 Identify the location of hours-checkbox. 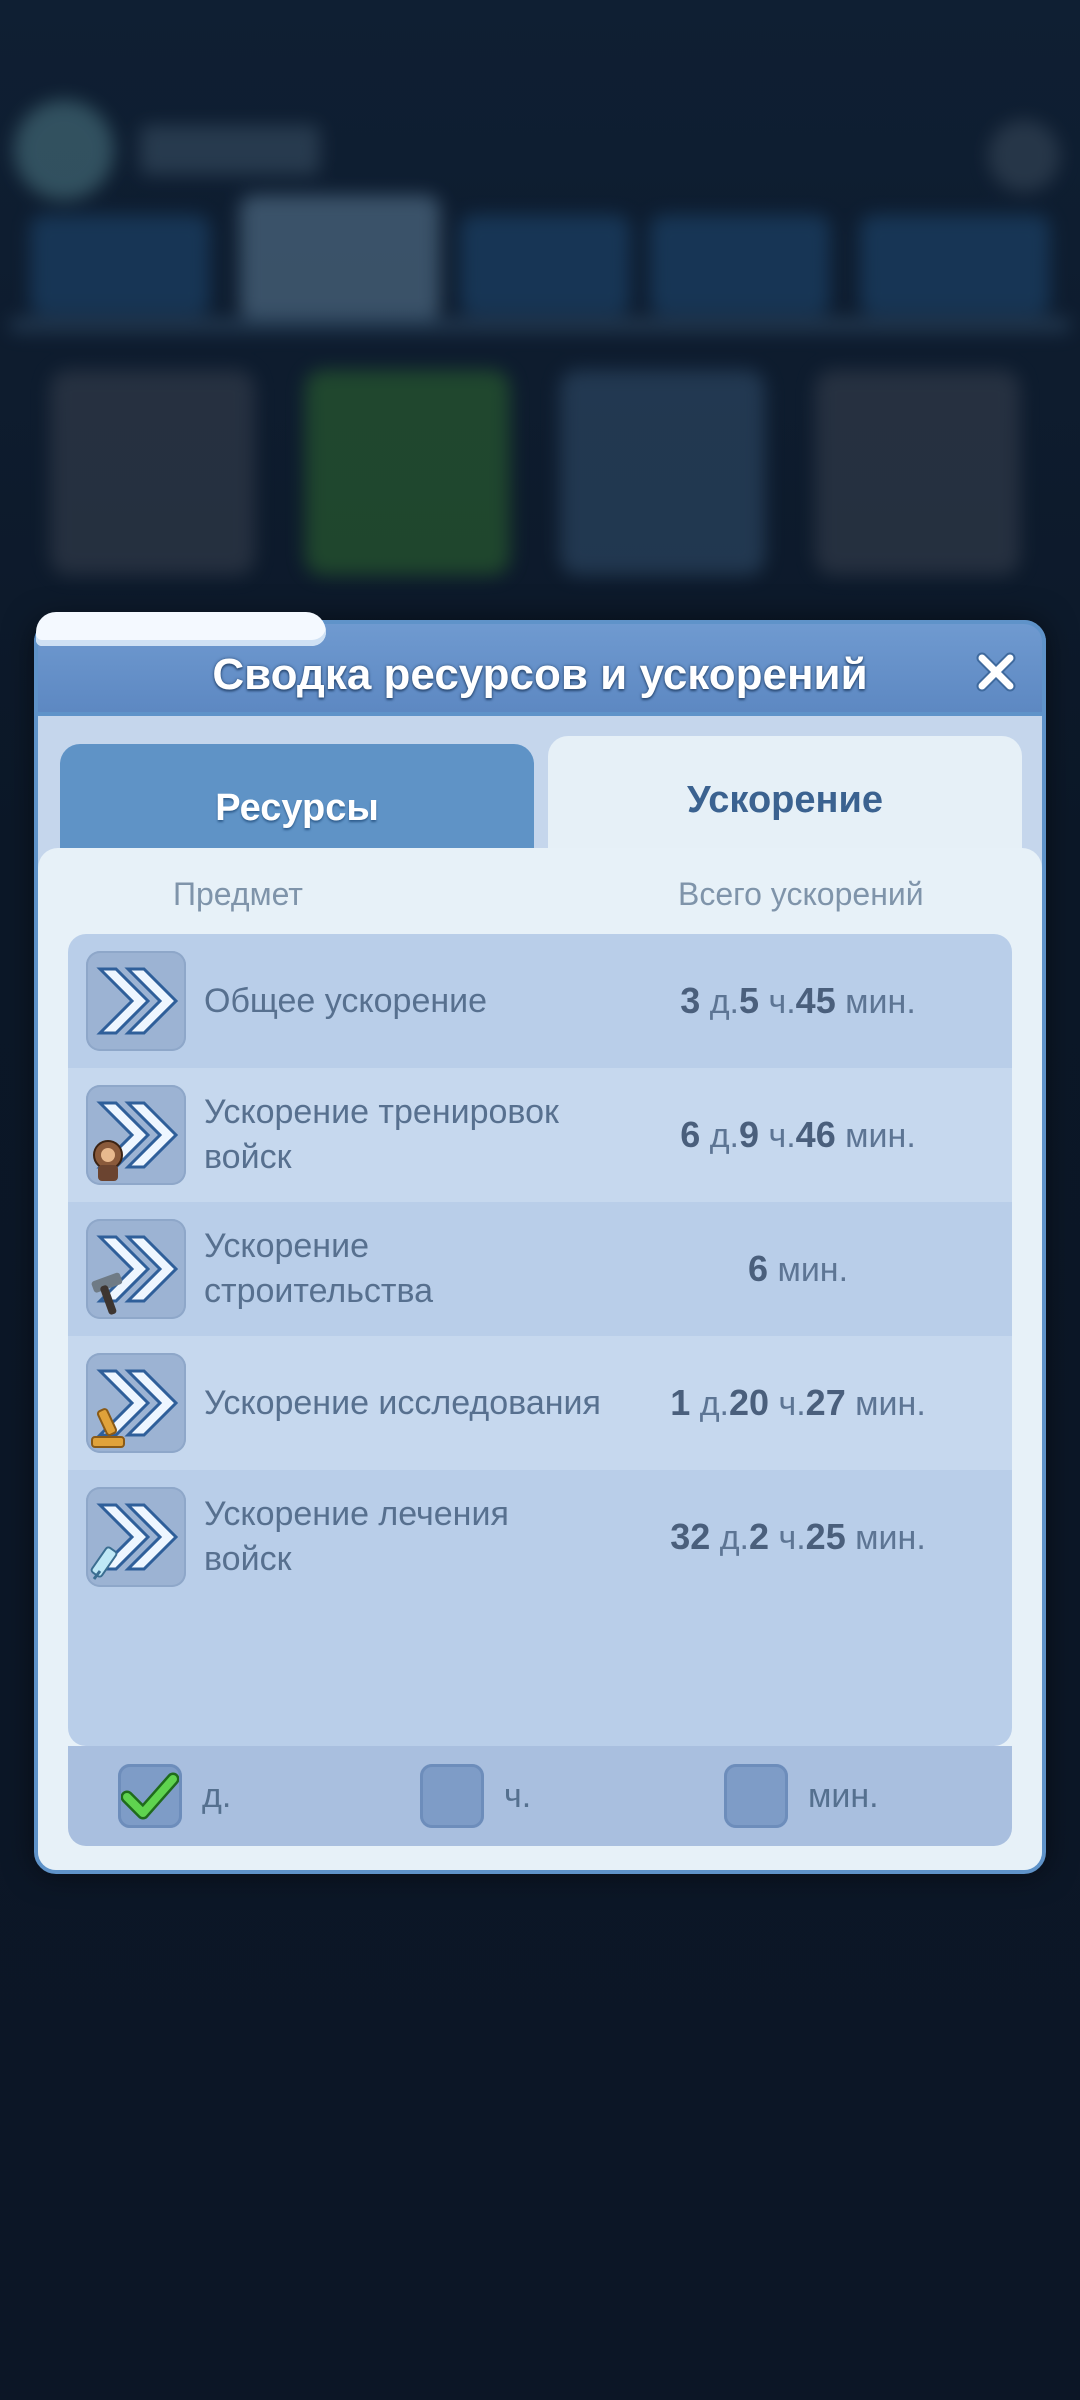
(452, 1796).